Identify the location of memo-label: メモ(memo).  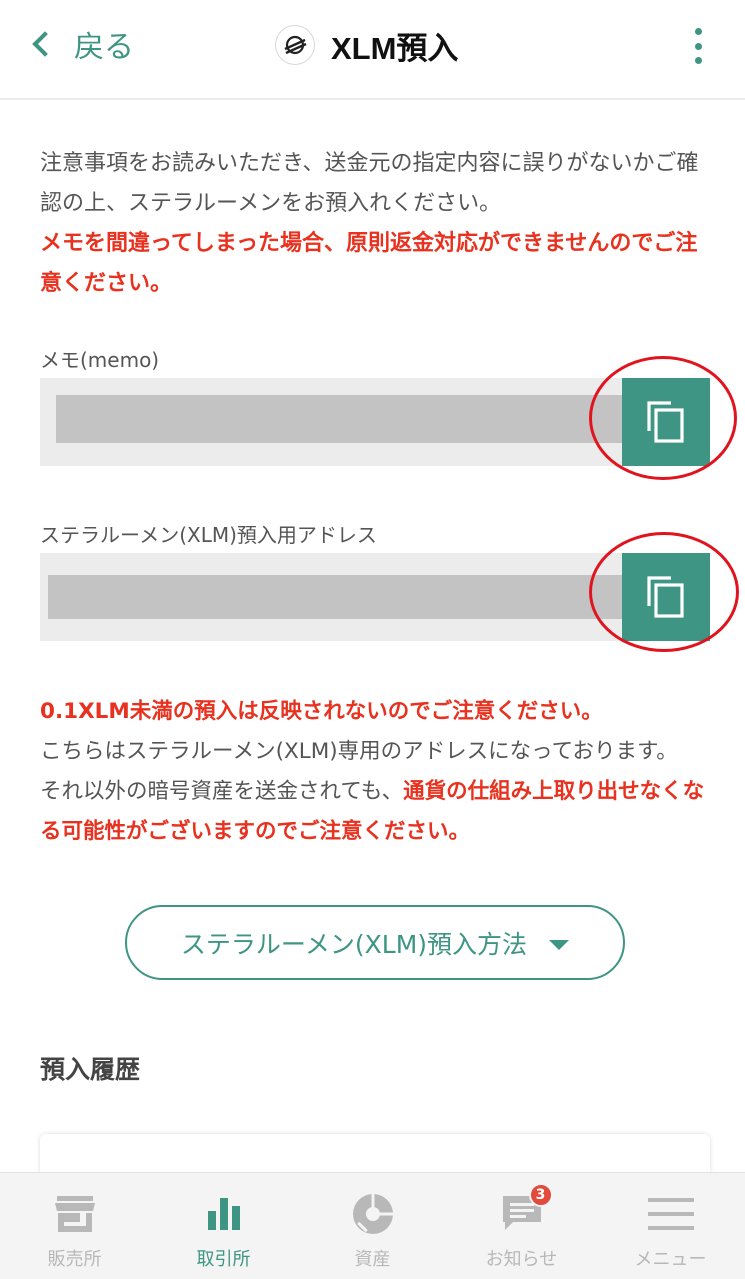
(100, 360).